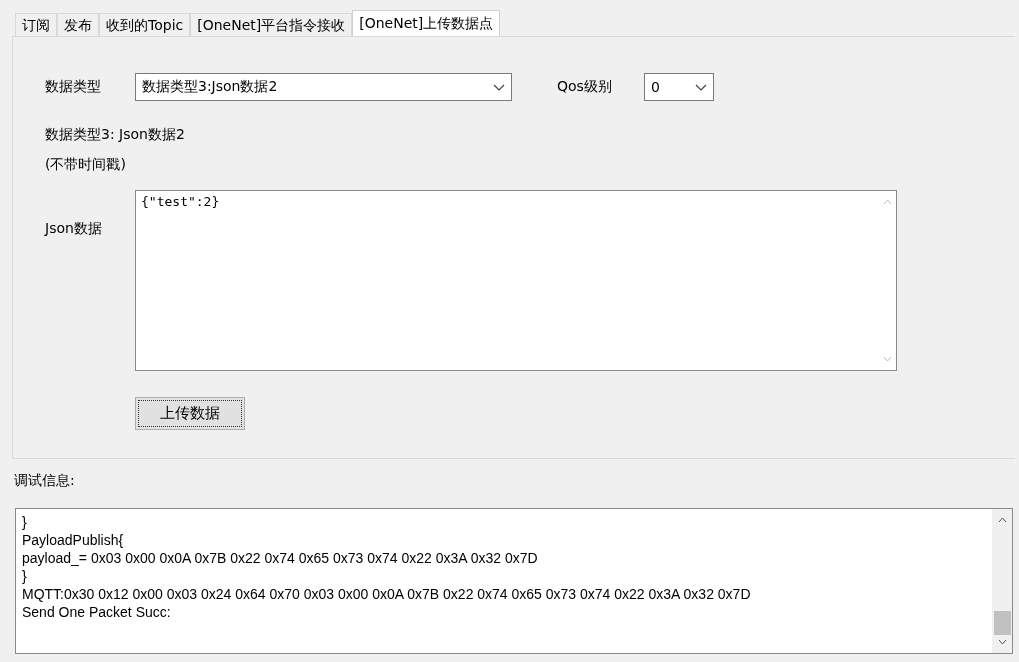  I want to click on tab: 发布, so click(78, 24).